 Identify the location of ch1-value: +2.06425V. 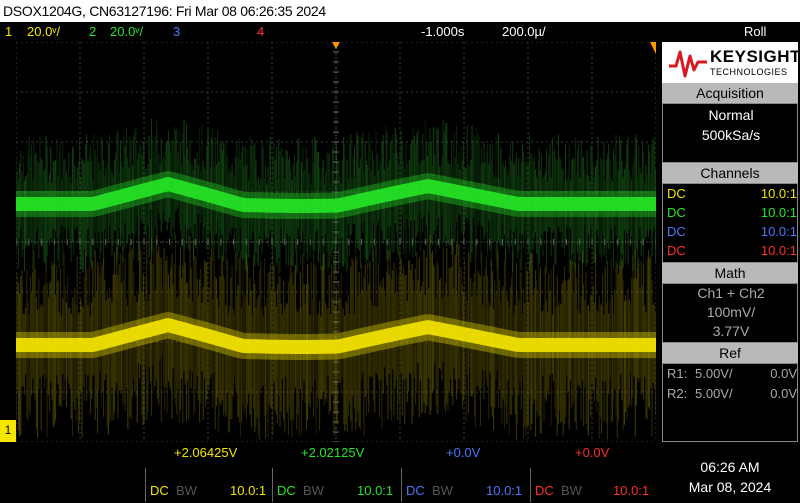
(206, 452).